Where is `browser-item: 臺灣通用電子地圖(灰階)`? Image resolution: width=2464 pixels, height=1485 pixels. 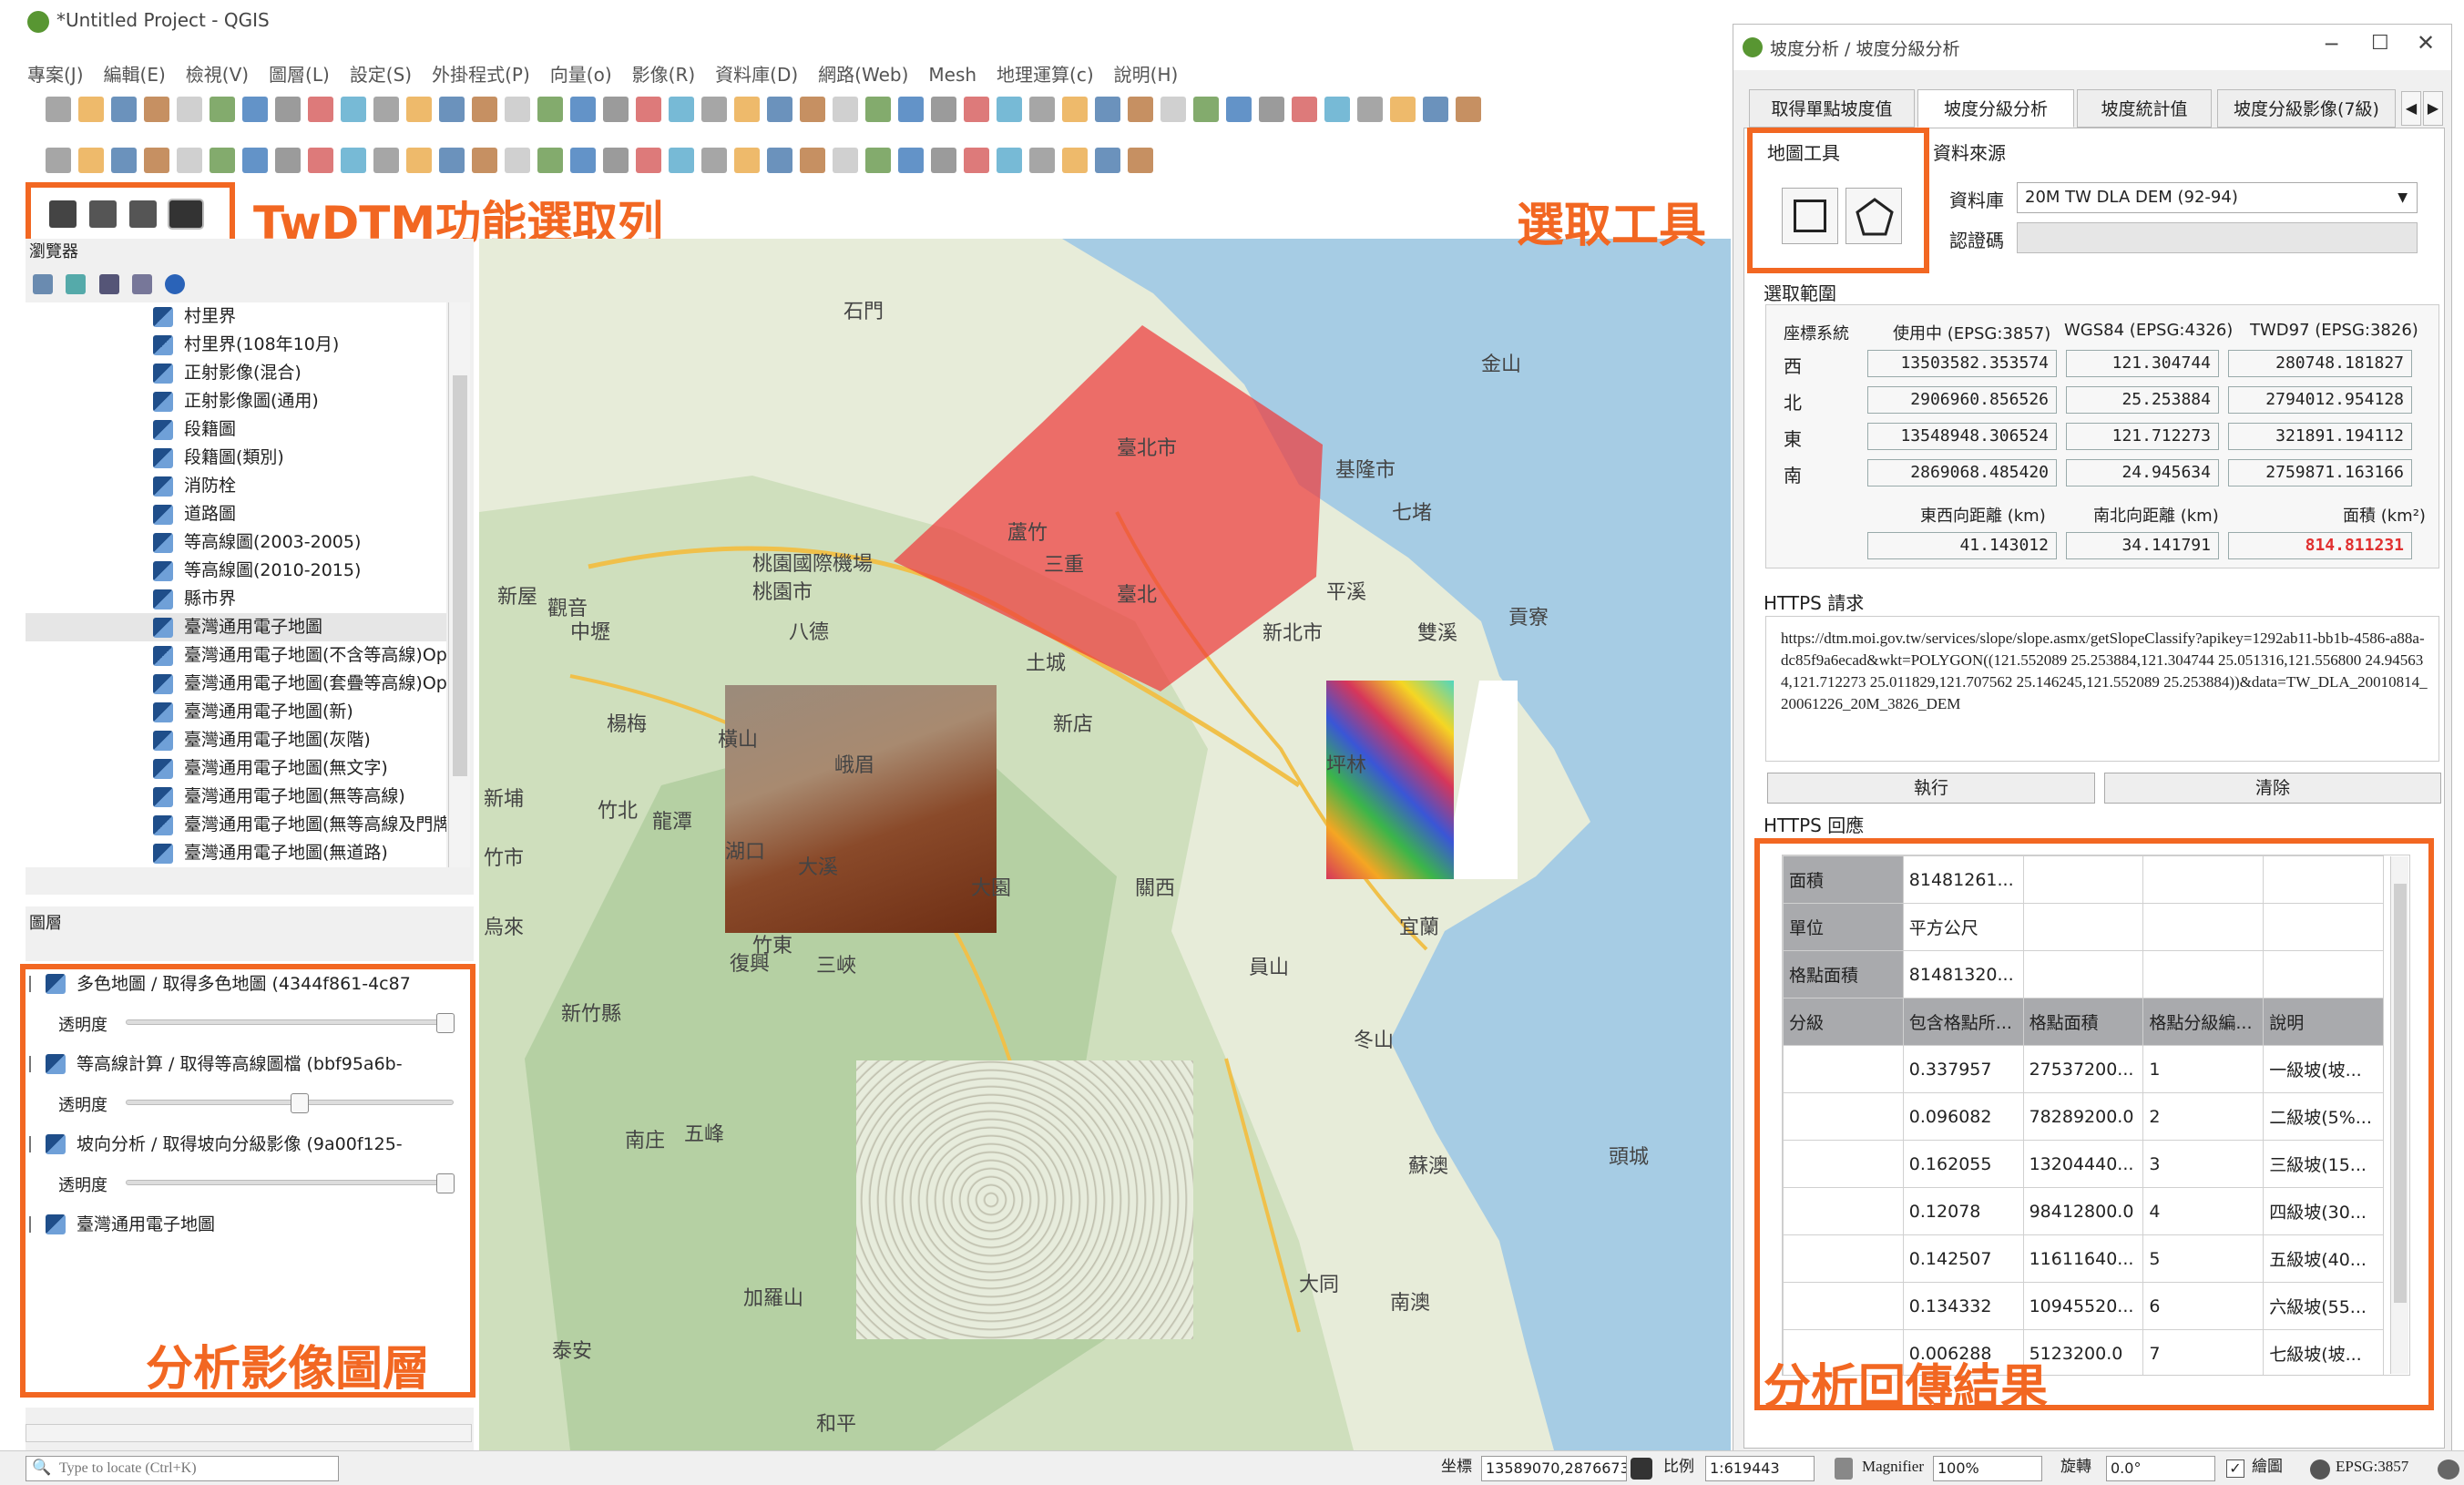
browser-item: 臺灣通用電子地圖(灰階) is located at coordinates (236, 740).